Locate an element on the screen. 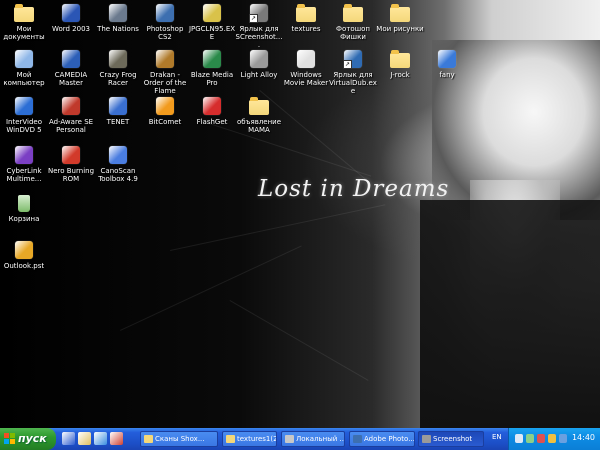 Image resolution: width=600 pixels, height=450 pixels. desktop-icon-crazy-frog: Crazy Frog Racer is located at coordinates (118, 68).